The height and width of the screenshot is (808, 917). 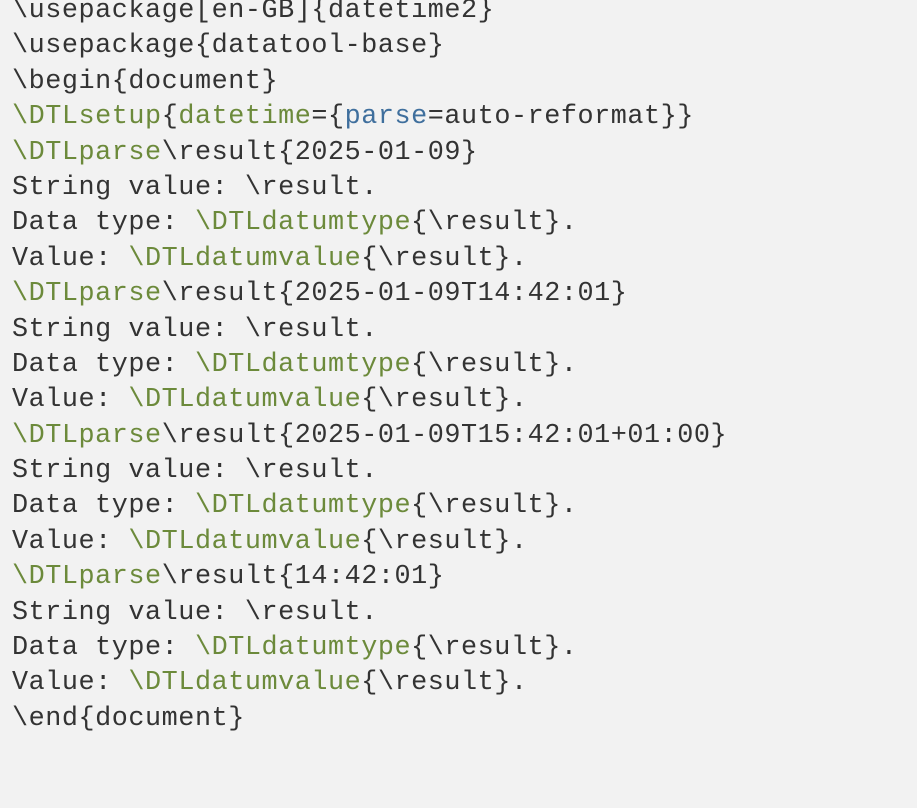 I want to click on latex-command-token: datetime, so click(x=245, y=117).